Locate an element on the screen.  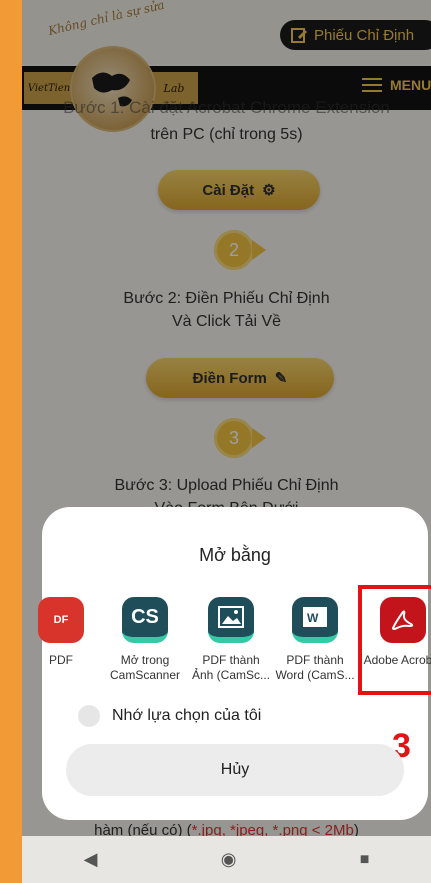
app-pdf: DF PDF is located at coordinates (62, 623).